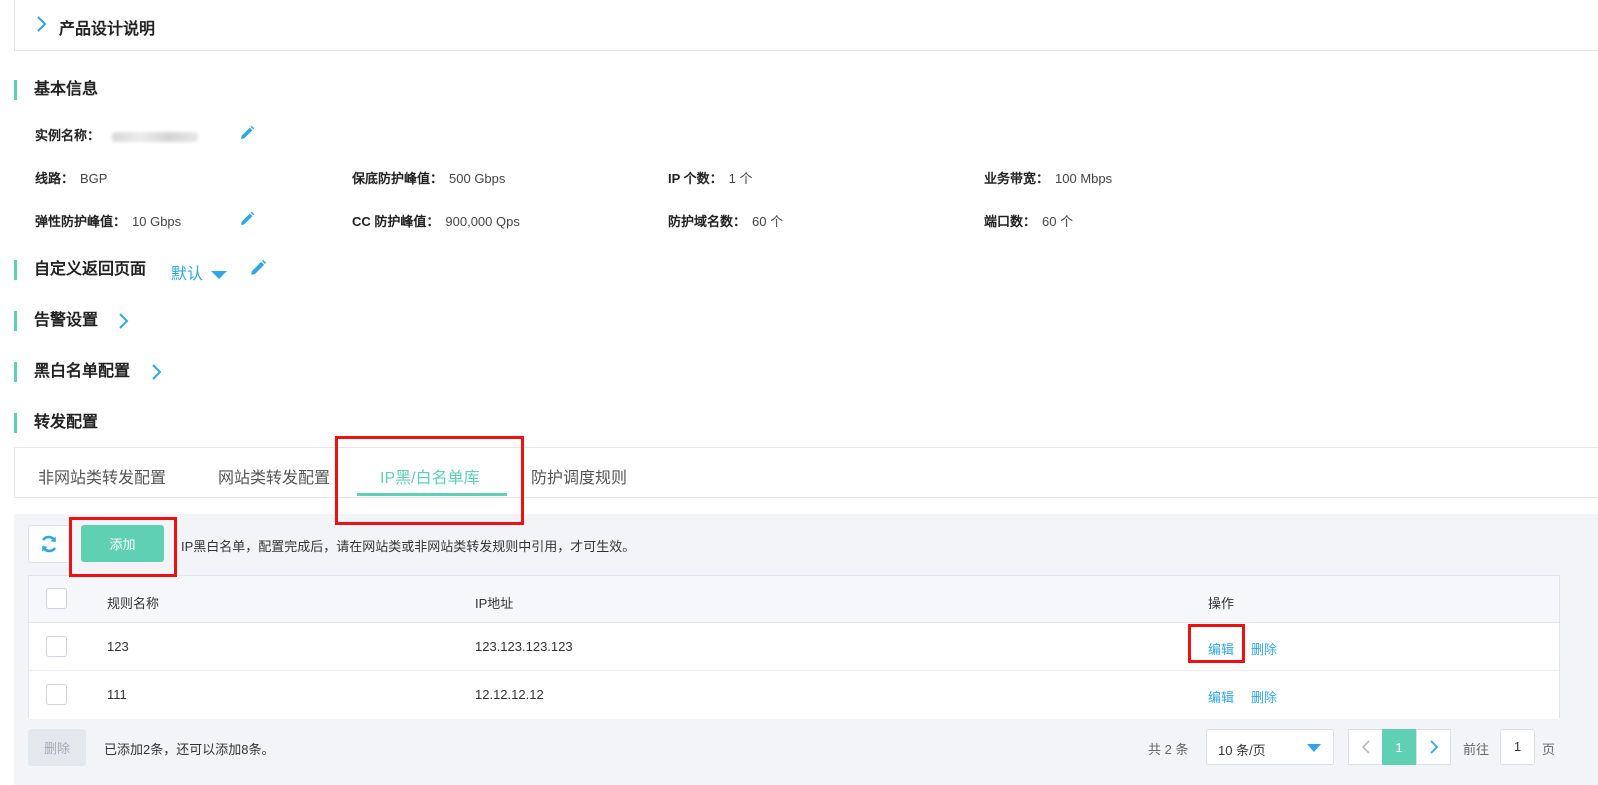 The width and height of the screenshot is (1598, 785). Describe the element at coordinates (740, 178) in the screenshot. I see `ip-count-value: 1 个` at that location.